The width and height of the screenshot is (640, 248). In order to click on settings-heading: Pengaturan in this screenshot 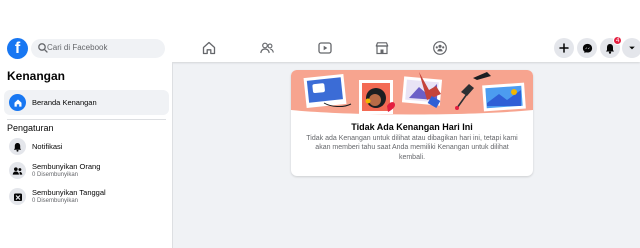, I will do `click(30, 128)`.